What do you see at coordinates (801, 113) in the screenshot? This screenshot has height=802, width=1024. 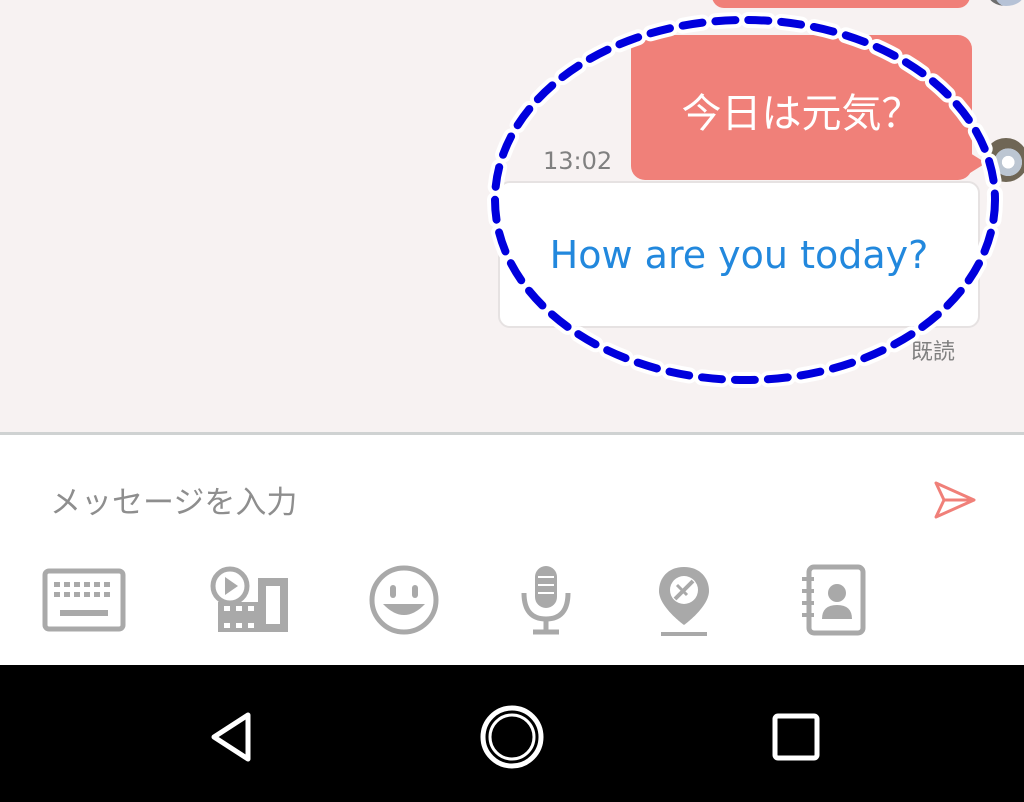 I see `message-text: 今日は元気？` at bounding box center [801, 113].